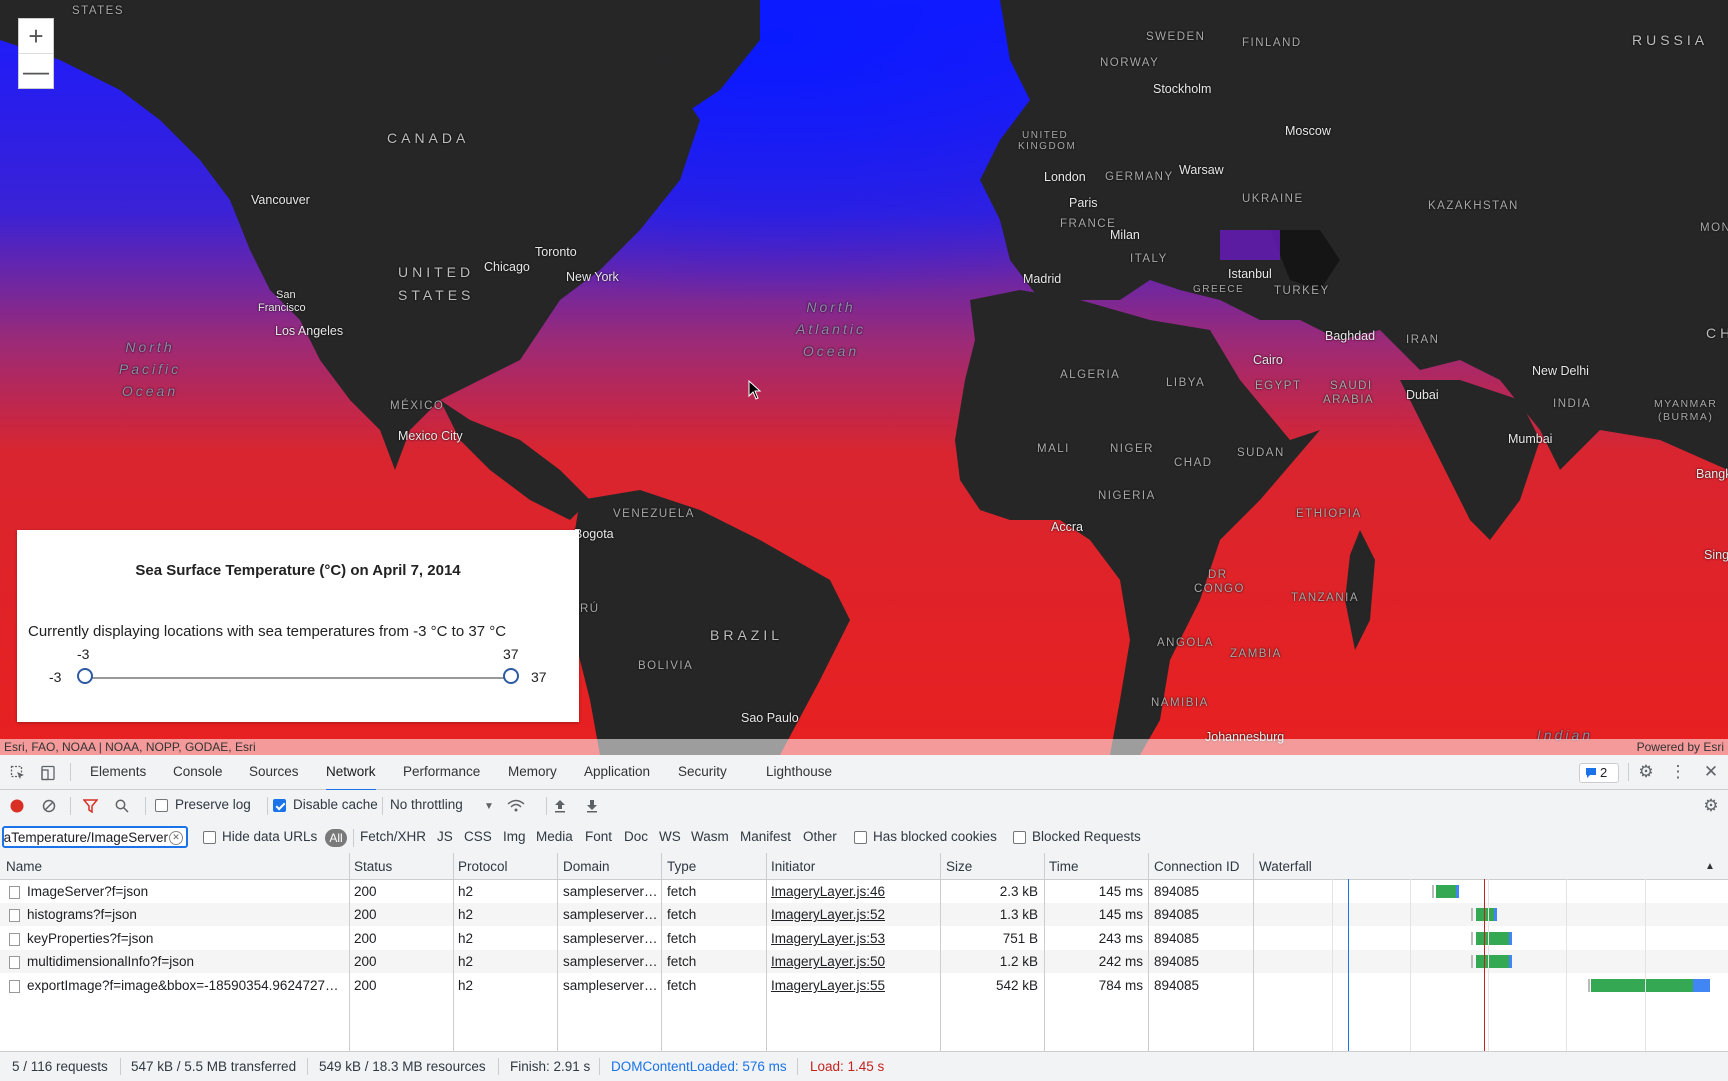  I want to click on request-size: 542 kB, so click(1016, 985).